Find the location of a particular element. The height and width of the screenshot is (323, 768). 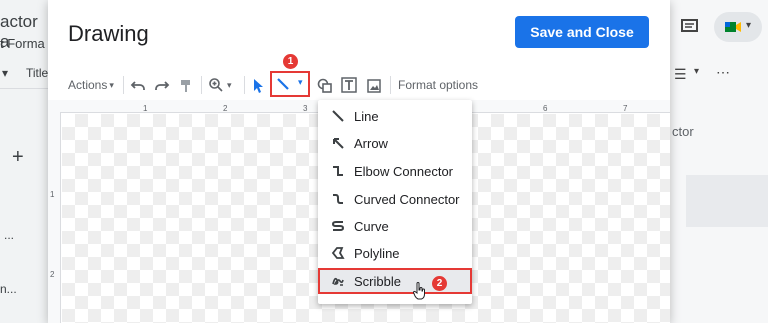

meet-button: ▾ is located at coordinates (738, 27).